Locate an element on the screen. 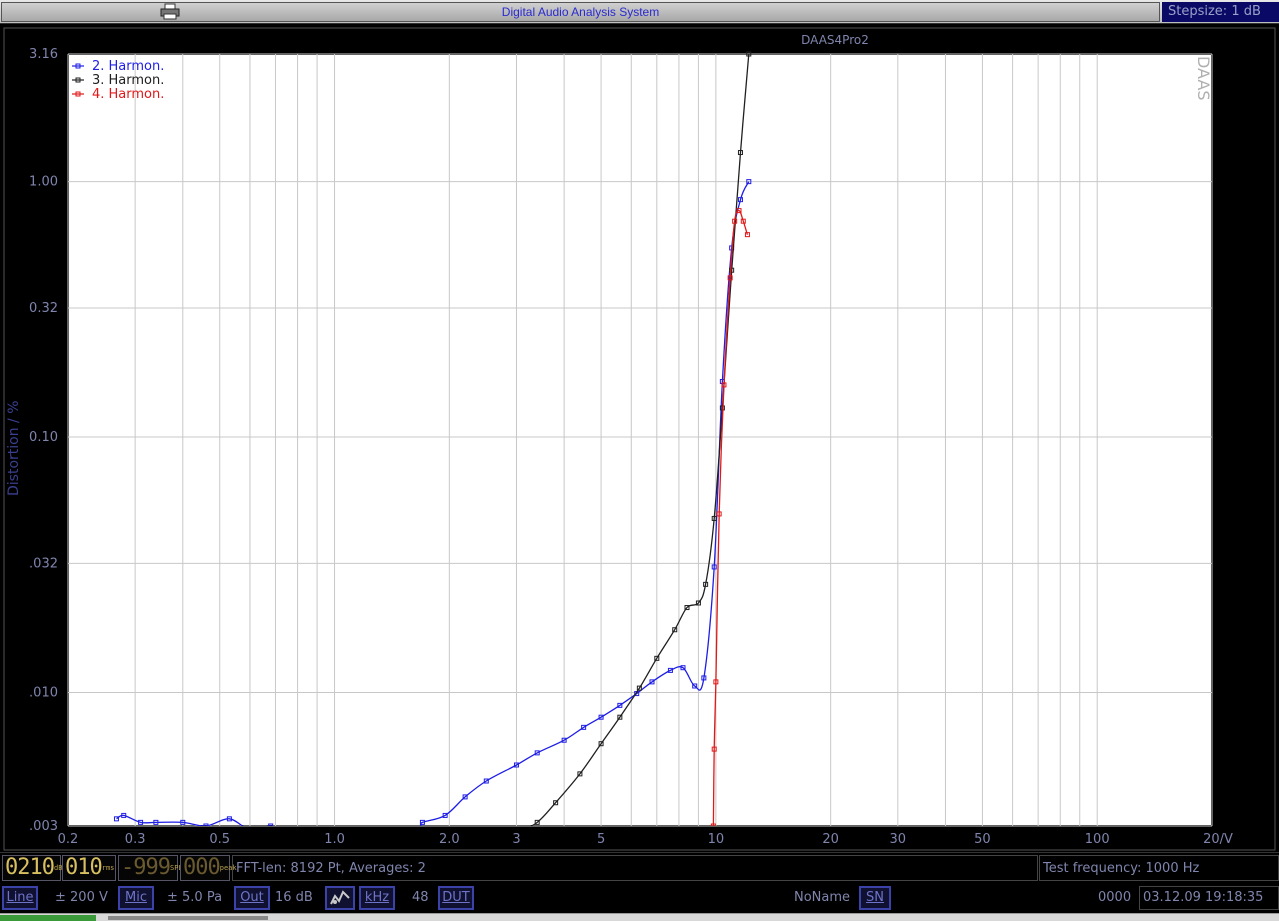  x-tick-label: 0.3 is located at coordinates (135, 839).